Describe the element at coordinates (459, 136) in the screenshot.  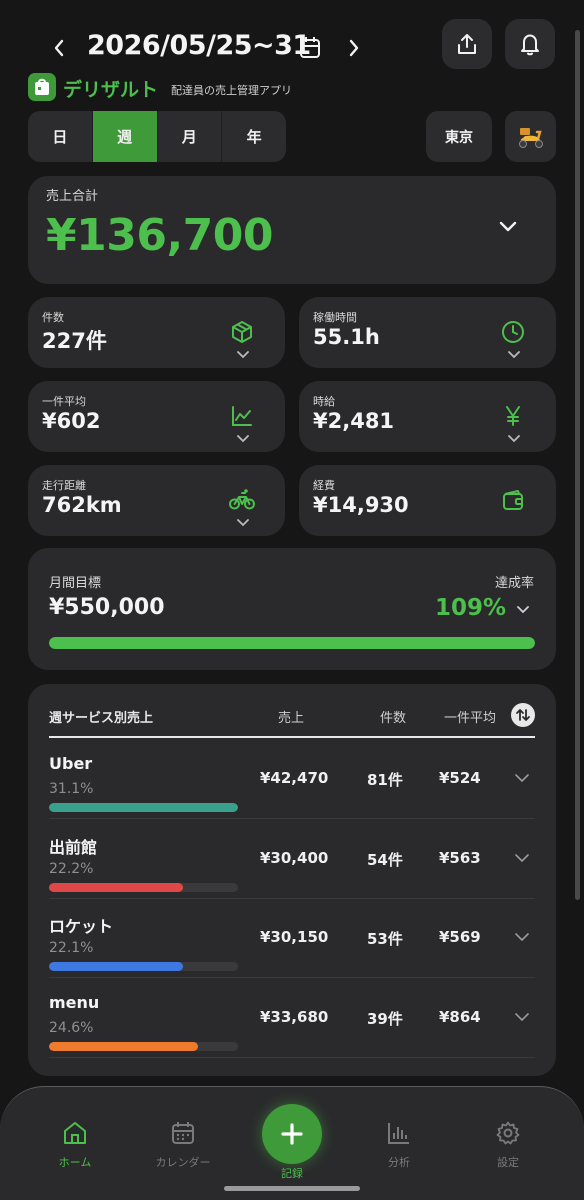
I see `region-button: 東京` at that location.